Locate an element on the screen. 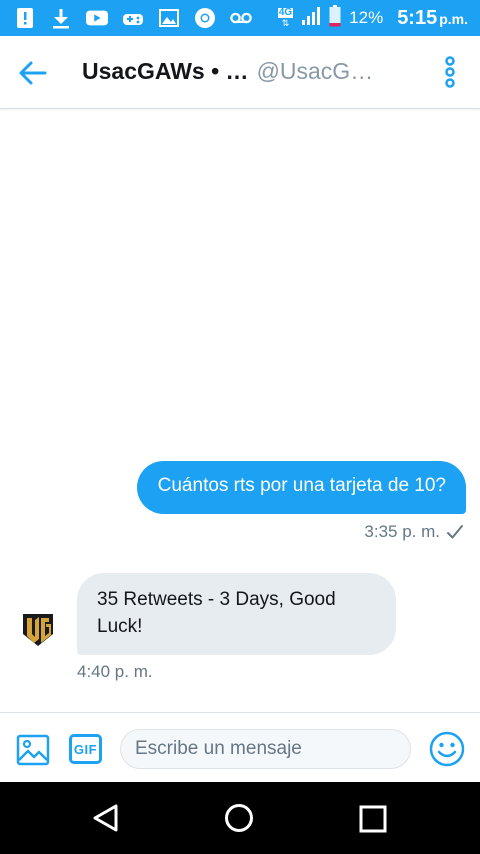 This screenshot has width=480, height=854. back-button is located at coordinates (33, 73).